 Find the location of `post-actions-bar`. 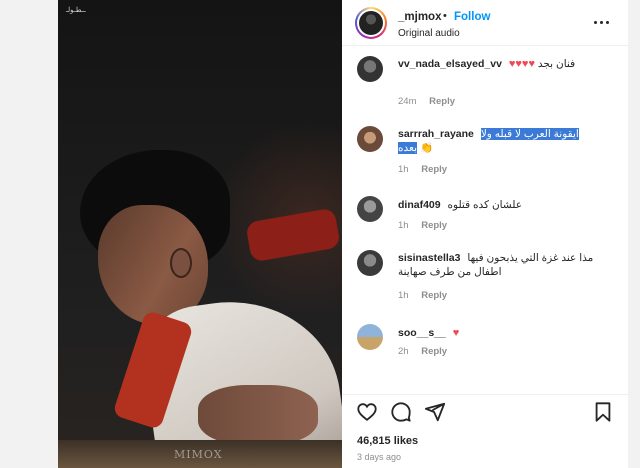

post-actions-bar is located at coordinates (485, 411).